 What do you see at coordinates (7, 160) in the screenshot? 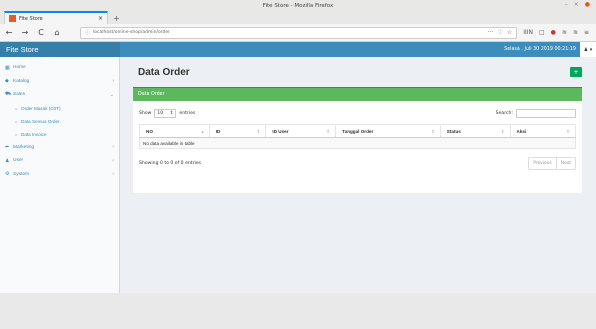
I see `user-icon: ♟` at bounding box center [7, 160].